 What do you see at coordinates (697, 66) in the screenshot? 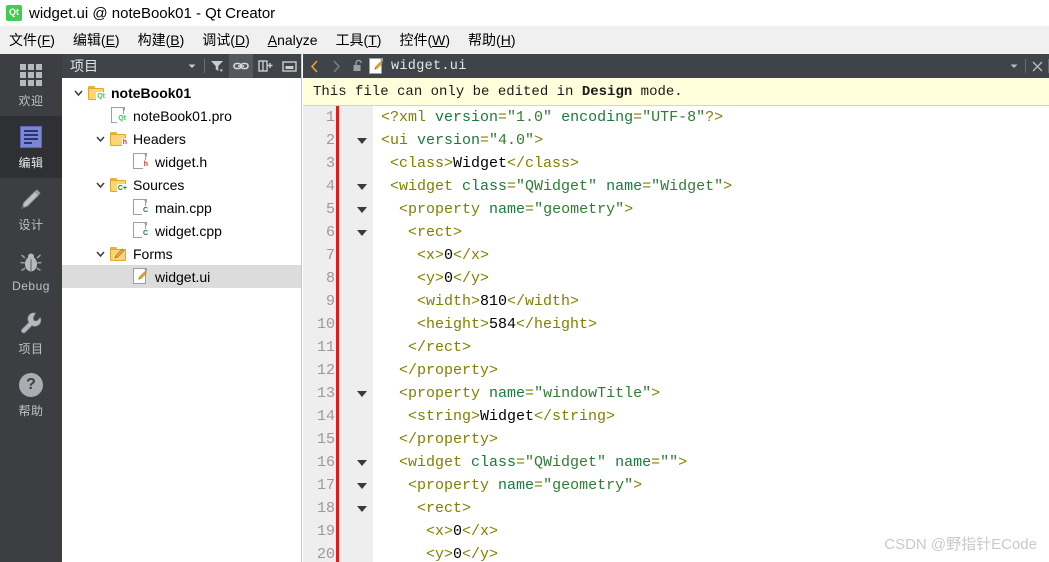
I see `editor-tab-filename: widget.ui` at bounding box center [697, 66].